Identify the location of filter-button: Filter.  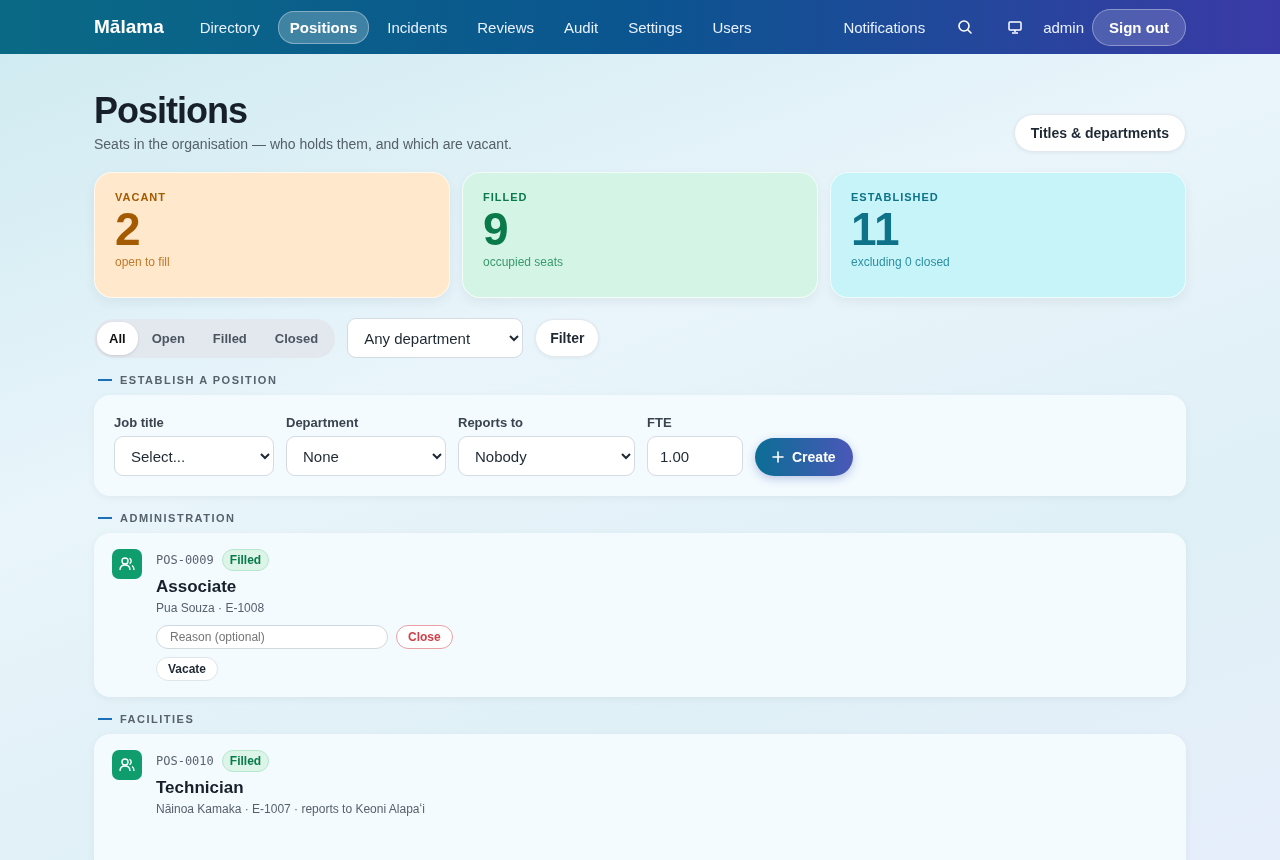
(567, 338).